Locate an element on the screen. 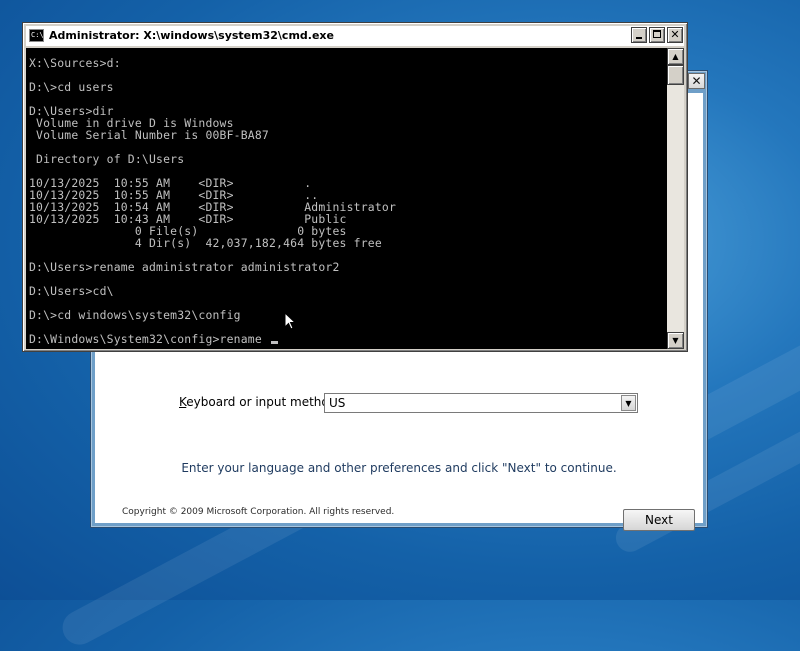 The image size is (800, 651). console-line: D:\>cd users is located at coordinates (71, 87).